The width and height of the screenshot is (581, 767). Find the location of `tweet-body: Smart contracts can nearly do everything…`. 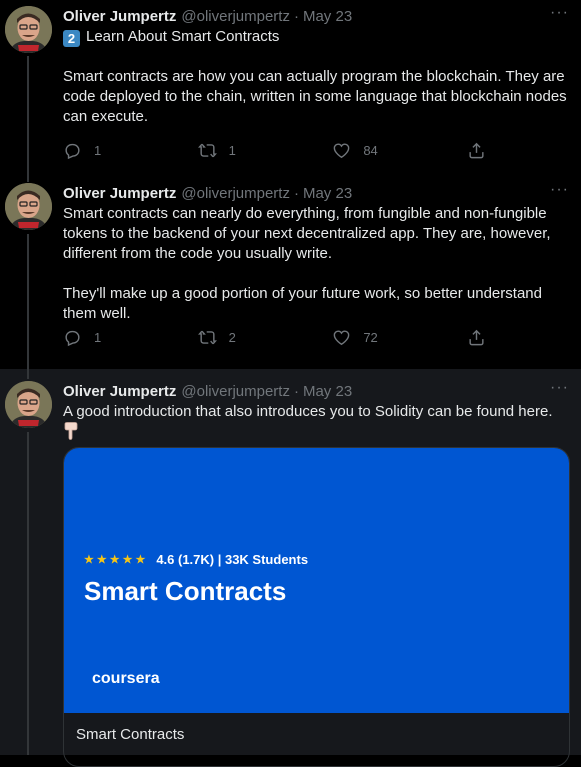

tweet-body: Smart contracts can nearly do everything… is located at coordinates (307, 263).